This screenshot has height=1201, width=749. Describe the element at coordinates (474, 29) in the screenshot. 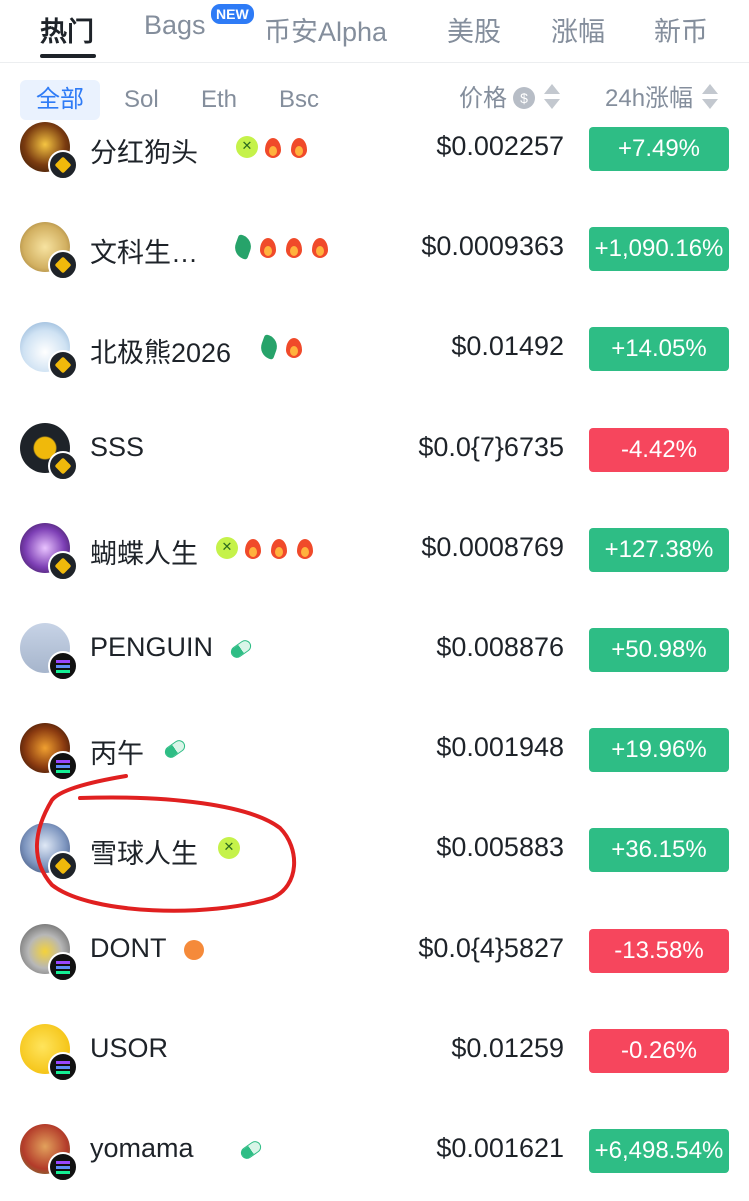

I see `tab-us-stocks: 美股` at that location.